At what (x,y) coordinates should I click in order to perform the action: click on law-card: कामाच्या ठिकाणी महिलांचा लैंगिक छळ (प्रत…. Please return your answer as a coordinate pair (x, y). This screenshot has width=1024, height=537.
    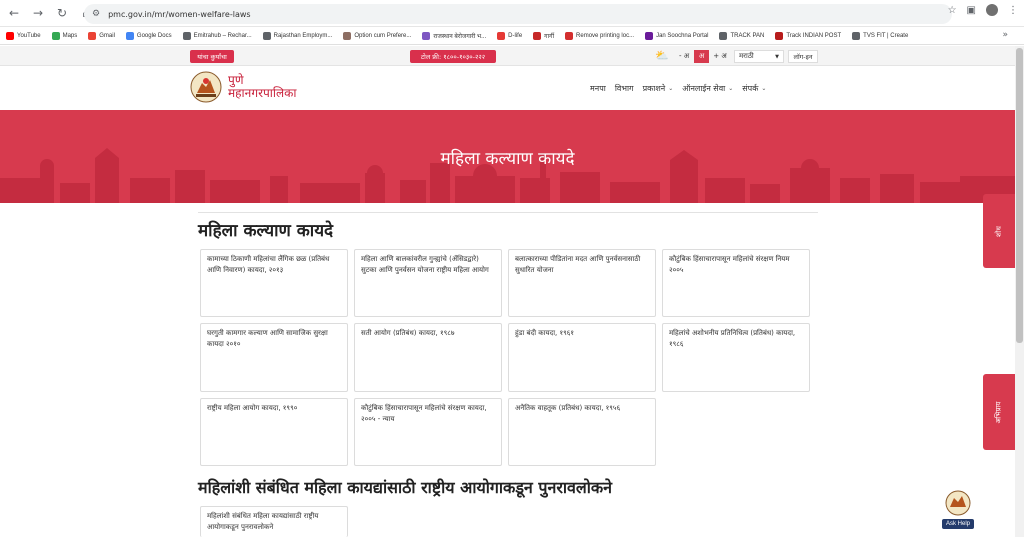
    Looking at the image, I should click on (274, 283).